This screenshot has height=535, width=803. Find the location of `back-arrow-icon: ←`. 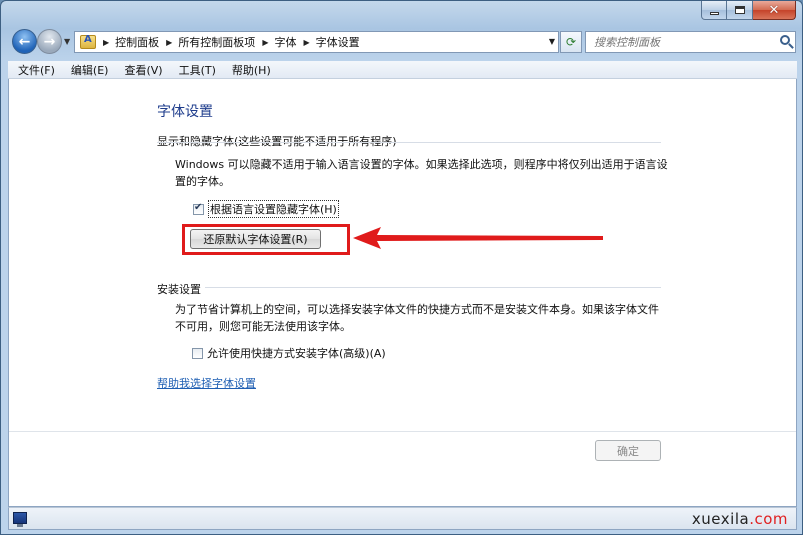

back-arrow-icon: ← is located at coordinates (24, 41).